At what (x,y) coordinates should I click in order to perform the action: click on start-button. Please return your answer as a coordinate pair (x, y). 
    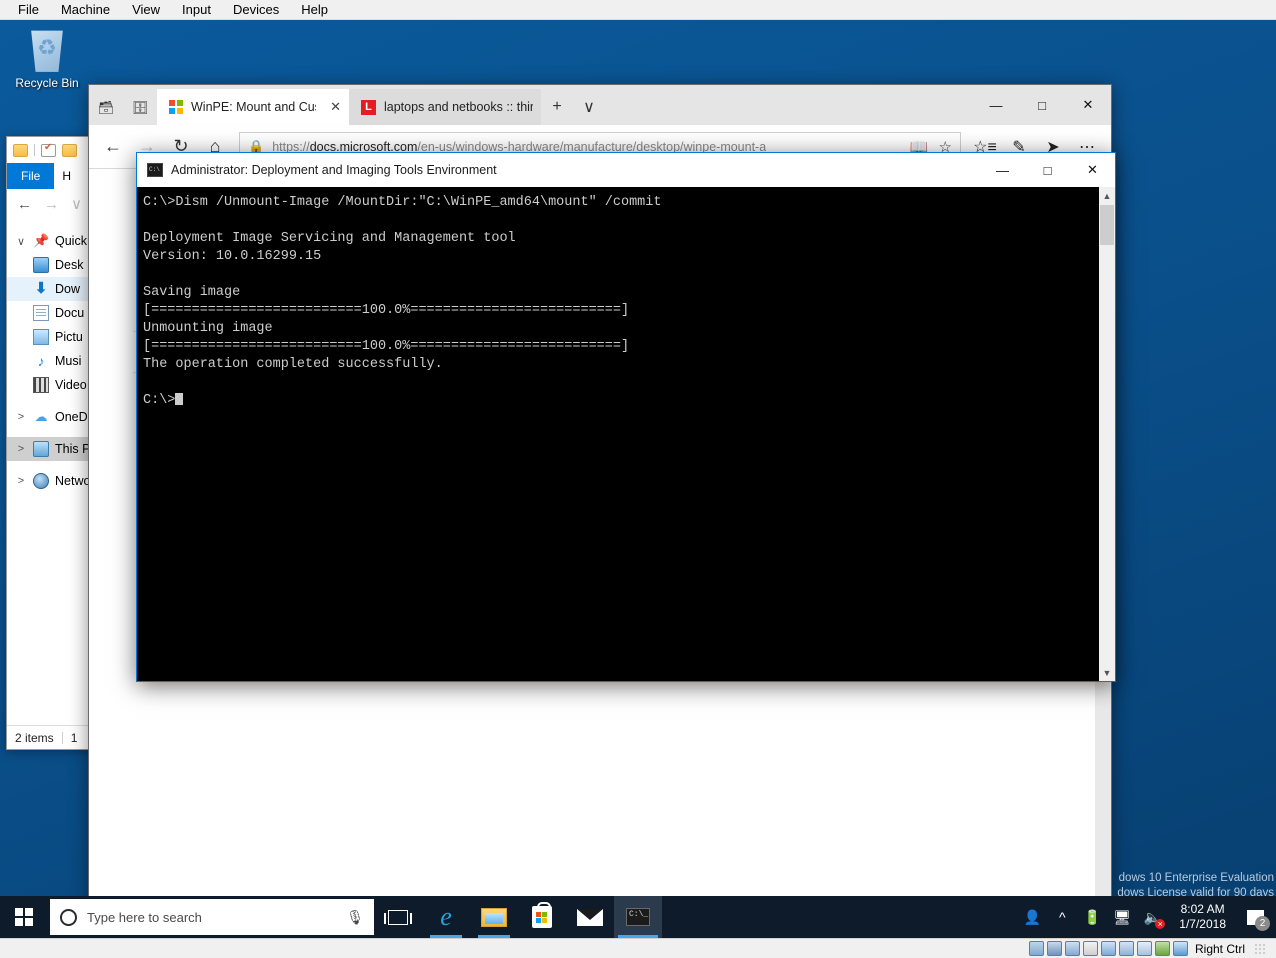
    Looking at the image, I should click on (24, 917).